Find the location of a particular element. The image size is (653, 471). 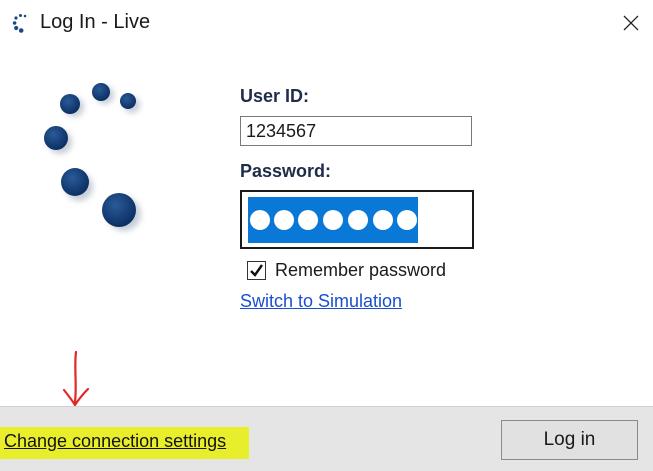

user-id-input: 1234567 is located at coordinates (356, 131).